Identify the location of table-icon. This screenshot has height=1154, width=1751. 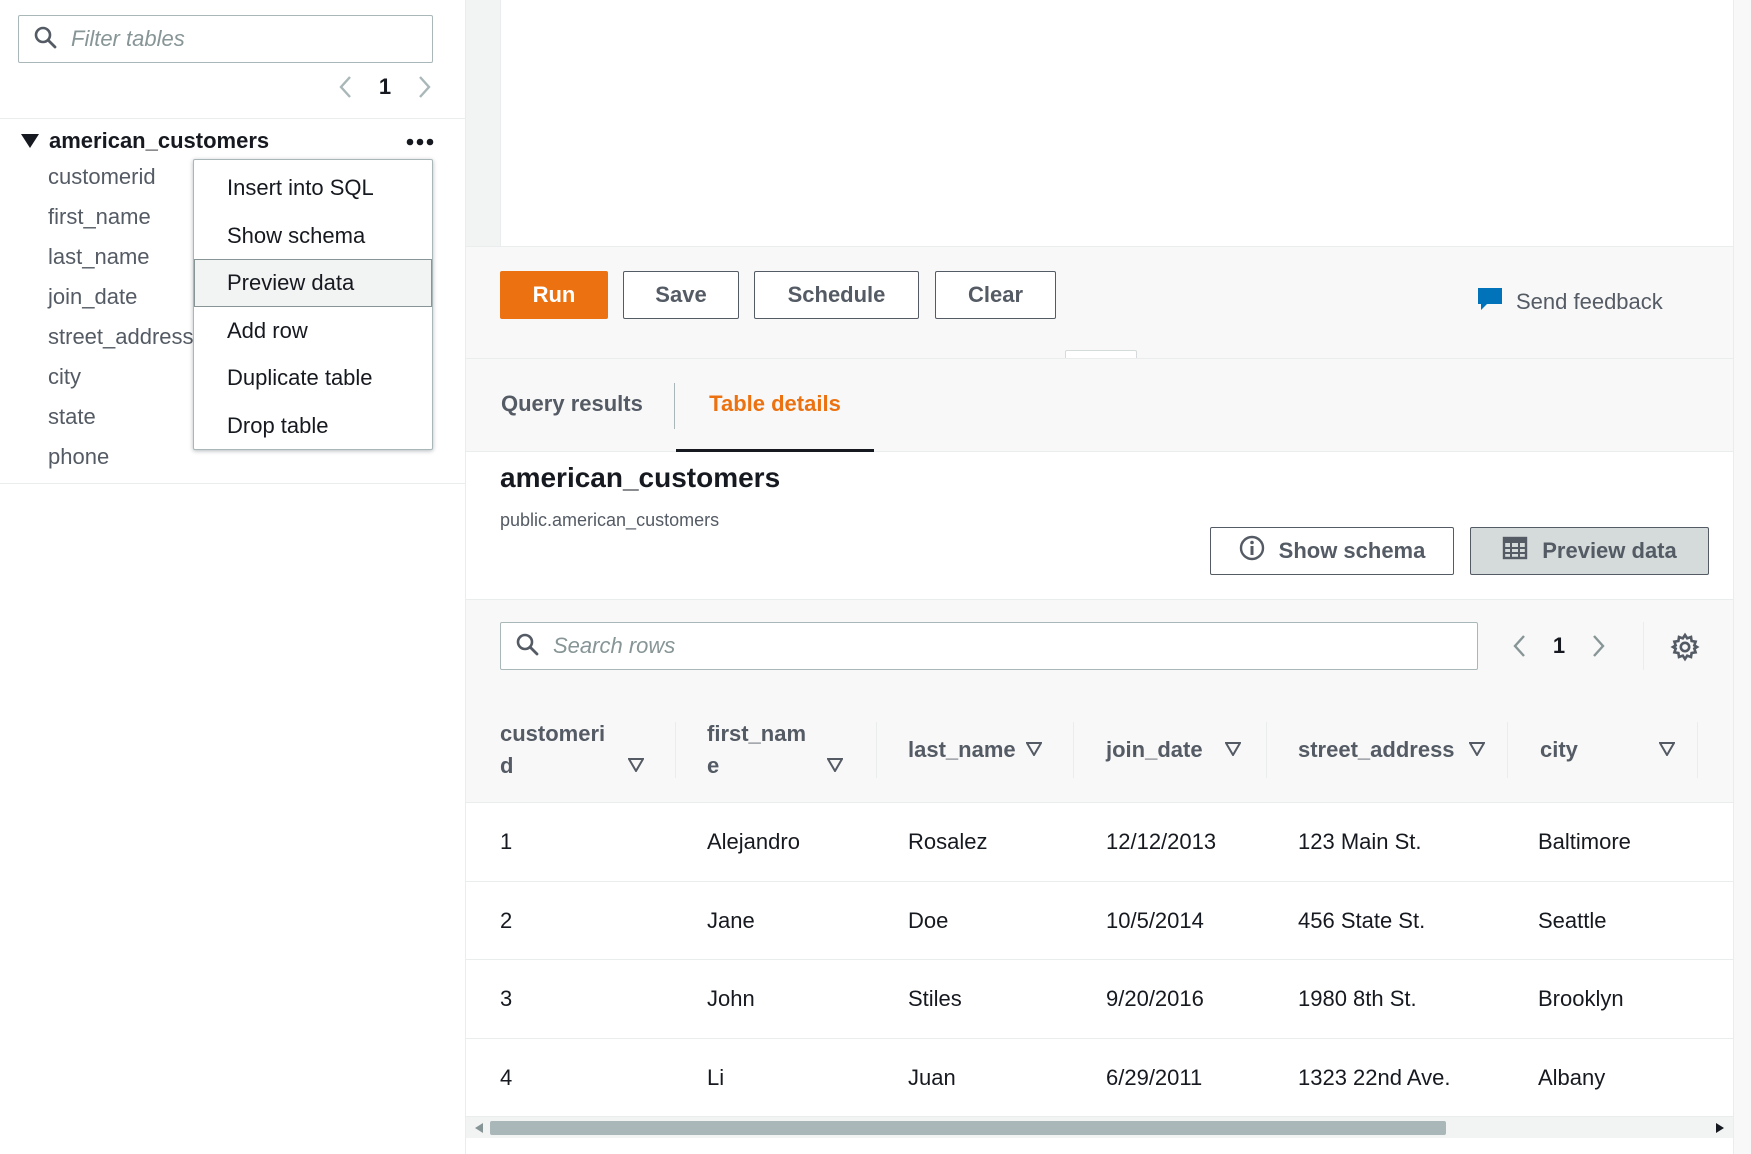
(1522, 551).